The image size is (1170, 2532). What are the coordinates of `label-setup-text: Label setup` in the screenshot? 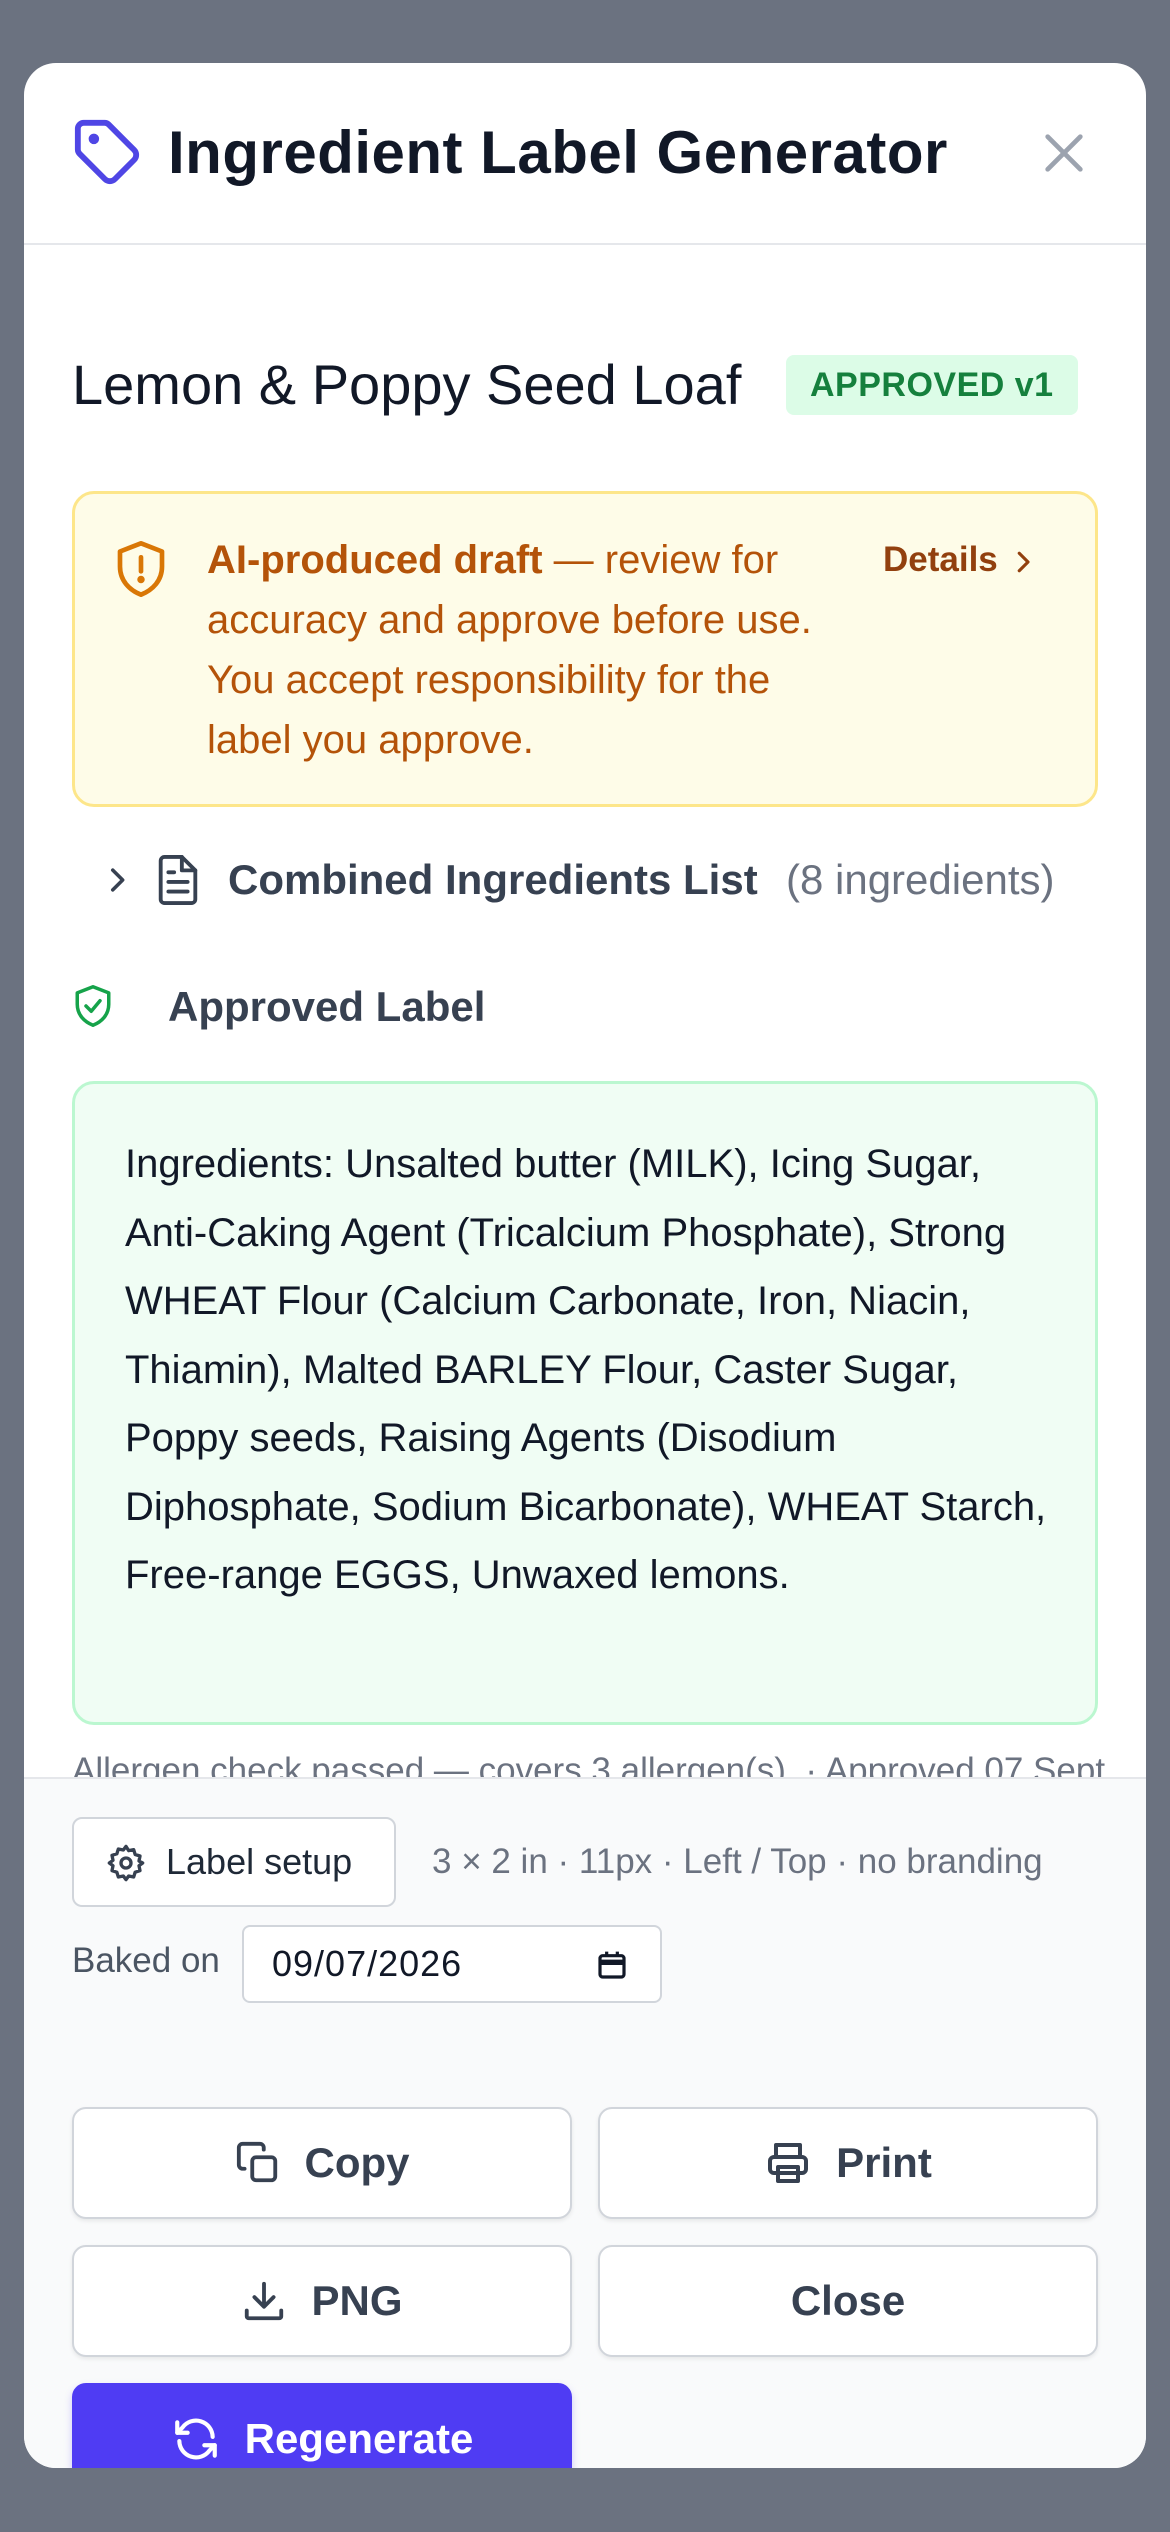 It's located at (259, 1861).